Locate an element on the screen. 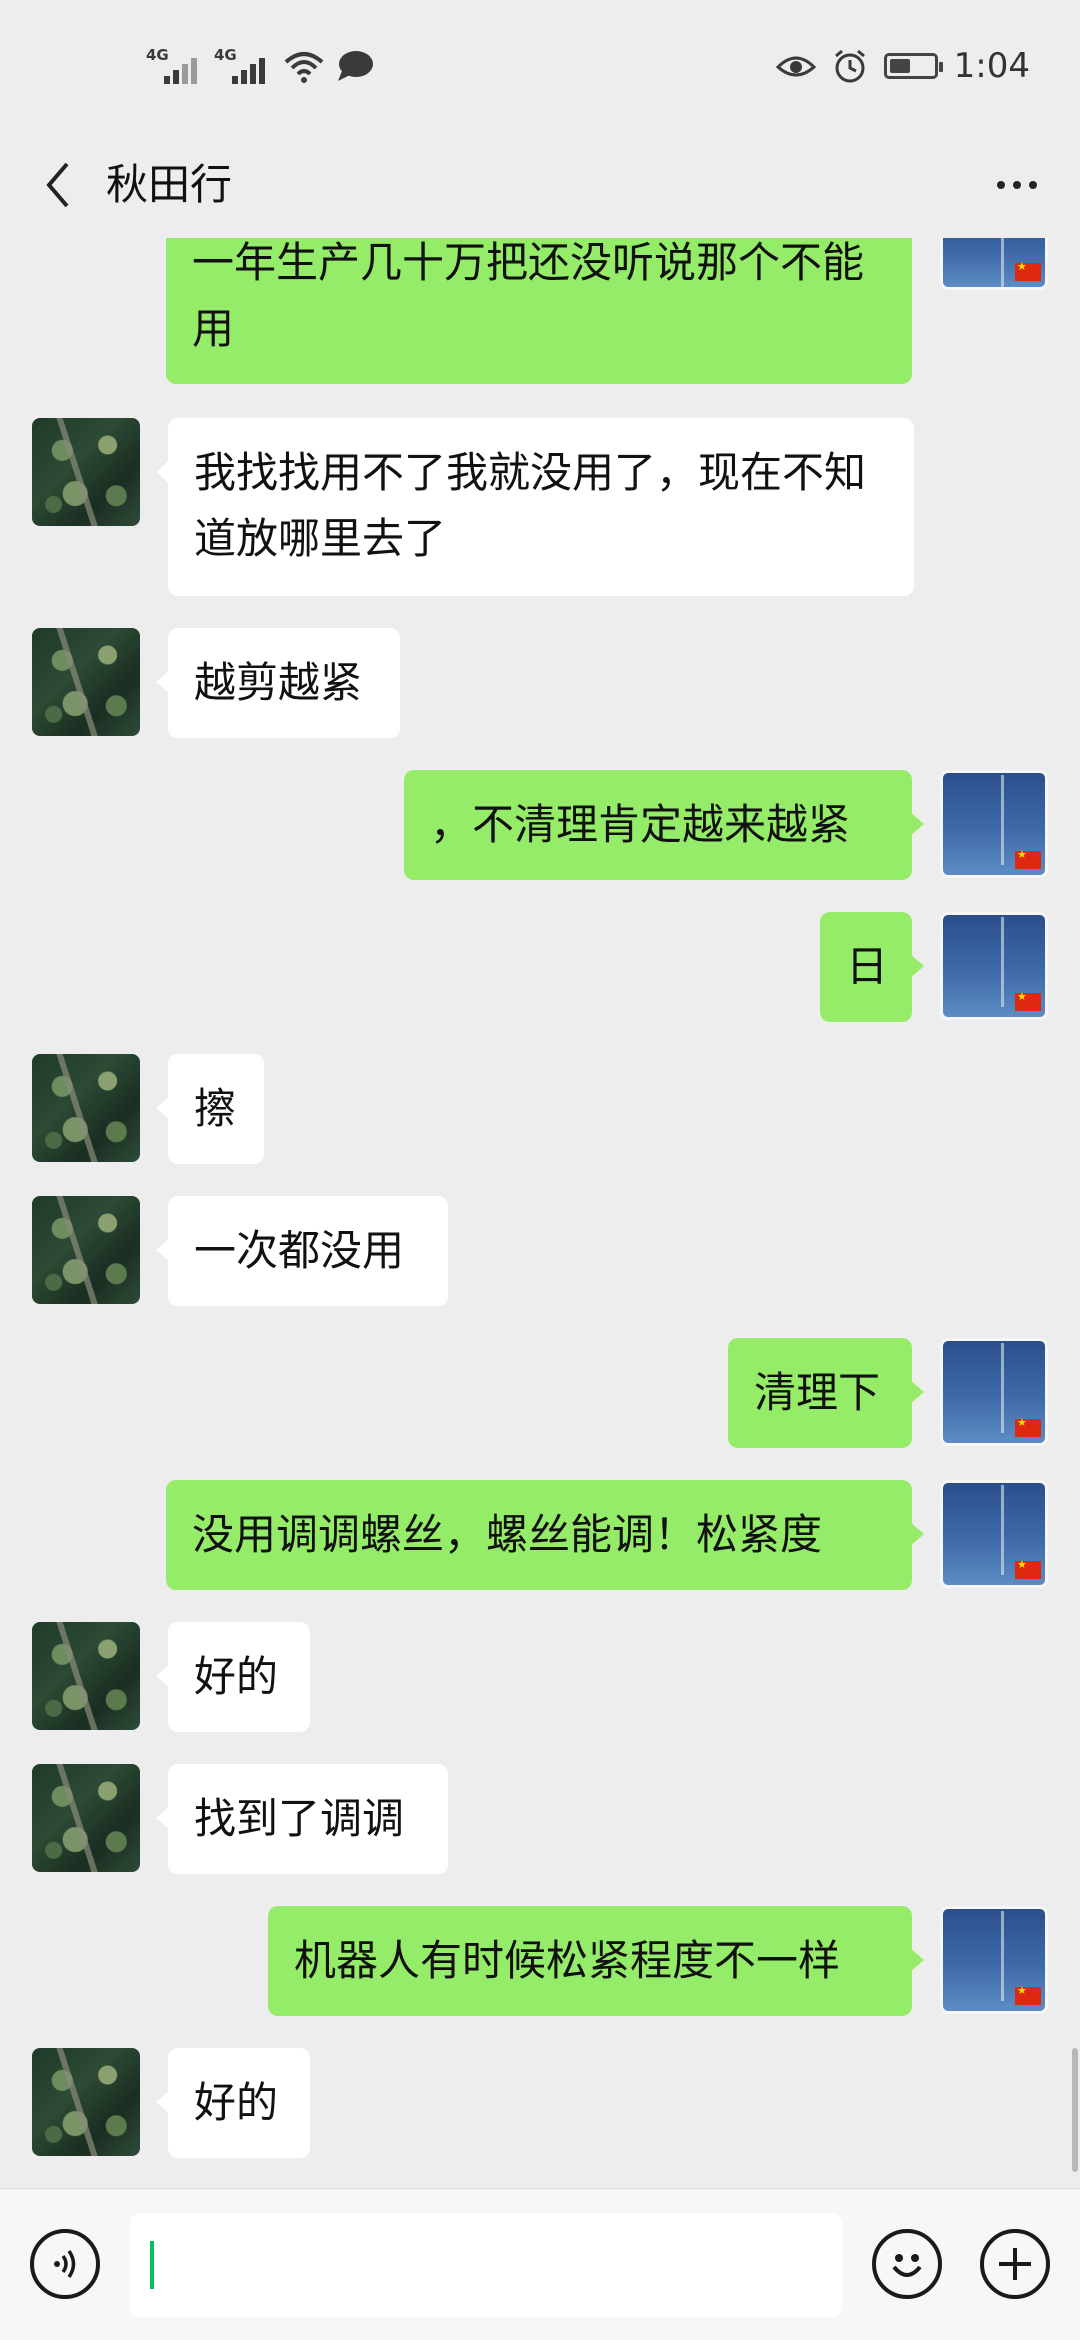 This screenshot has height=2340, width=1080. status-left: 4G 4G is located at coordinates (260, 66).